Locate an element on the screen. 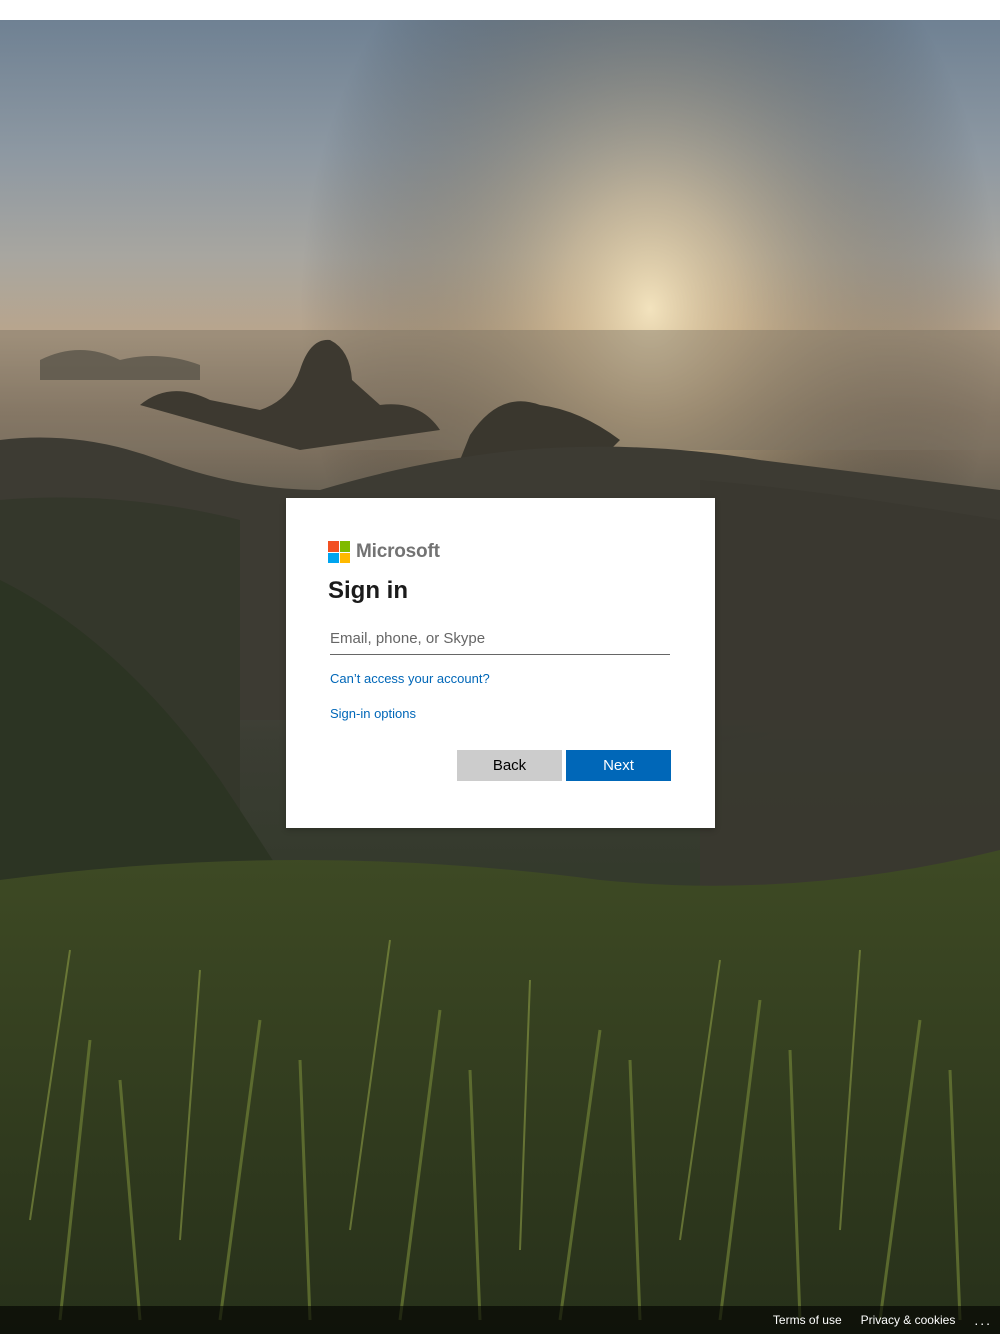  privacy-cookies-link: Privacy & cookies is located at coordinates (908, 1320).